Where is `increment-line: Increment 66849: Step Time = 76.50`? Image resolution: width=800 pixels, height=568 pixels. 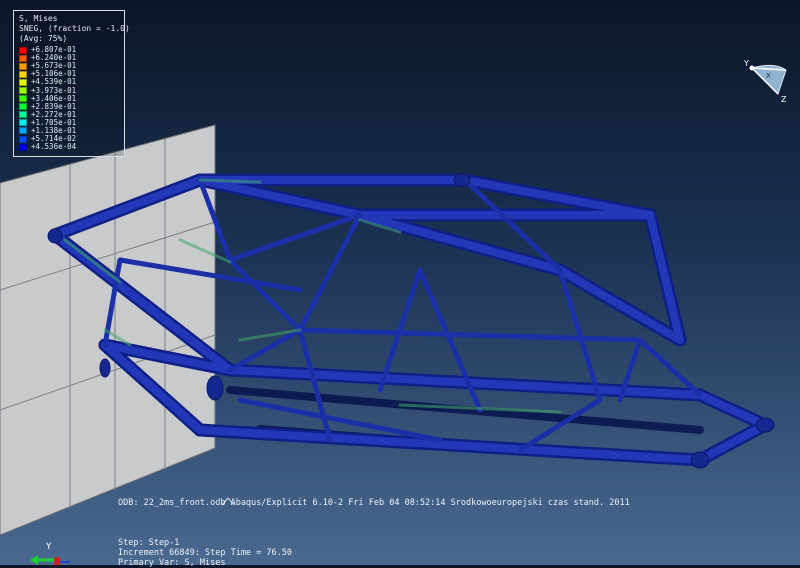
increment-line: Increment 66849: Step Time = 76.50 is located at coordinates (205, 553).